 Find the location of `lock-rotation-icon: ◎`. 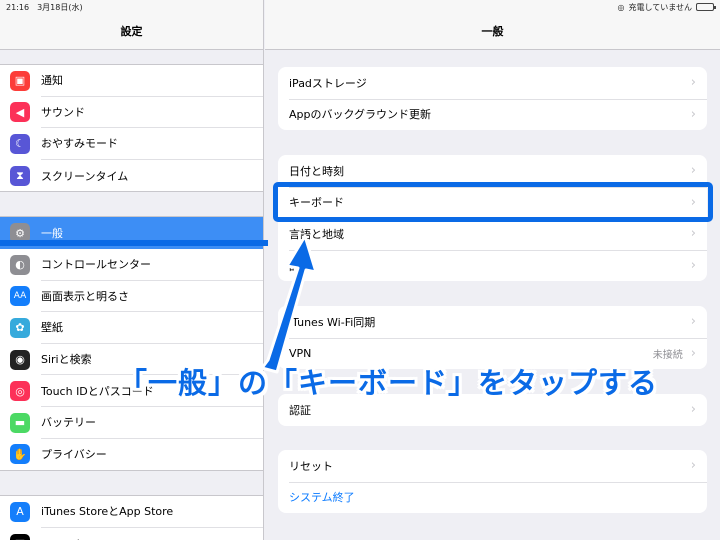

lock-rotation-icon: ◎ is located at coordinates (621, 7).